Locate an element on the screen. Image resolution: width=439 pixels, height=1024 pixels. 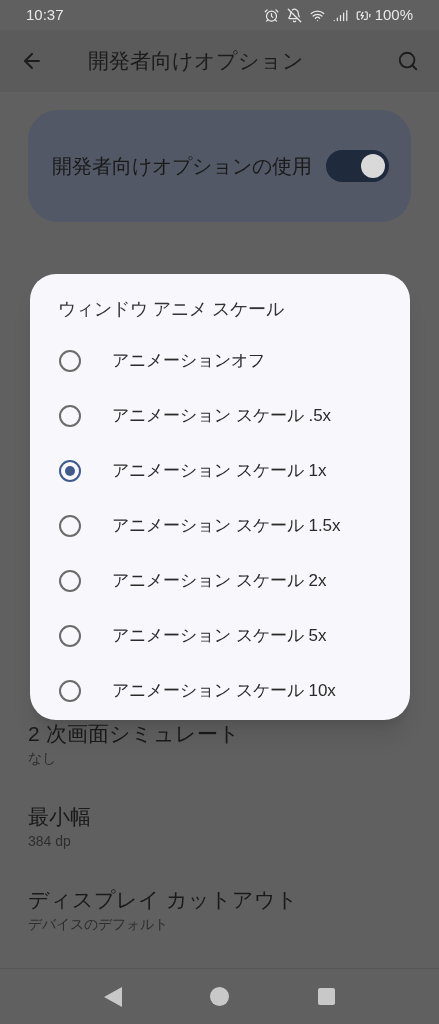
radio-option: アニメーション スケール 10x is located at coordinates (220, 690).